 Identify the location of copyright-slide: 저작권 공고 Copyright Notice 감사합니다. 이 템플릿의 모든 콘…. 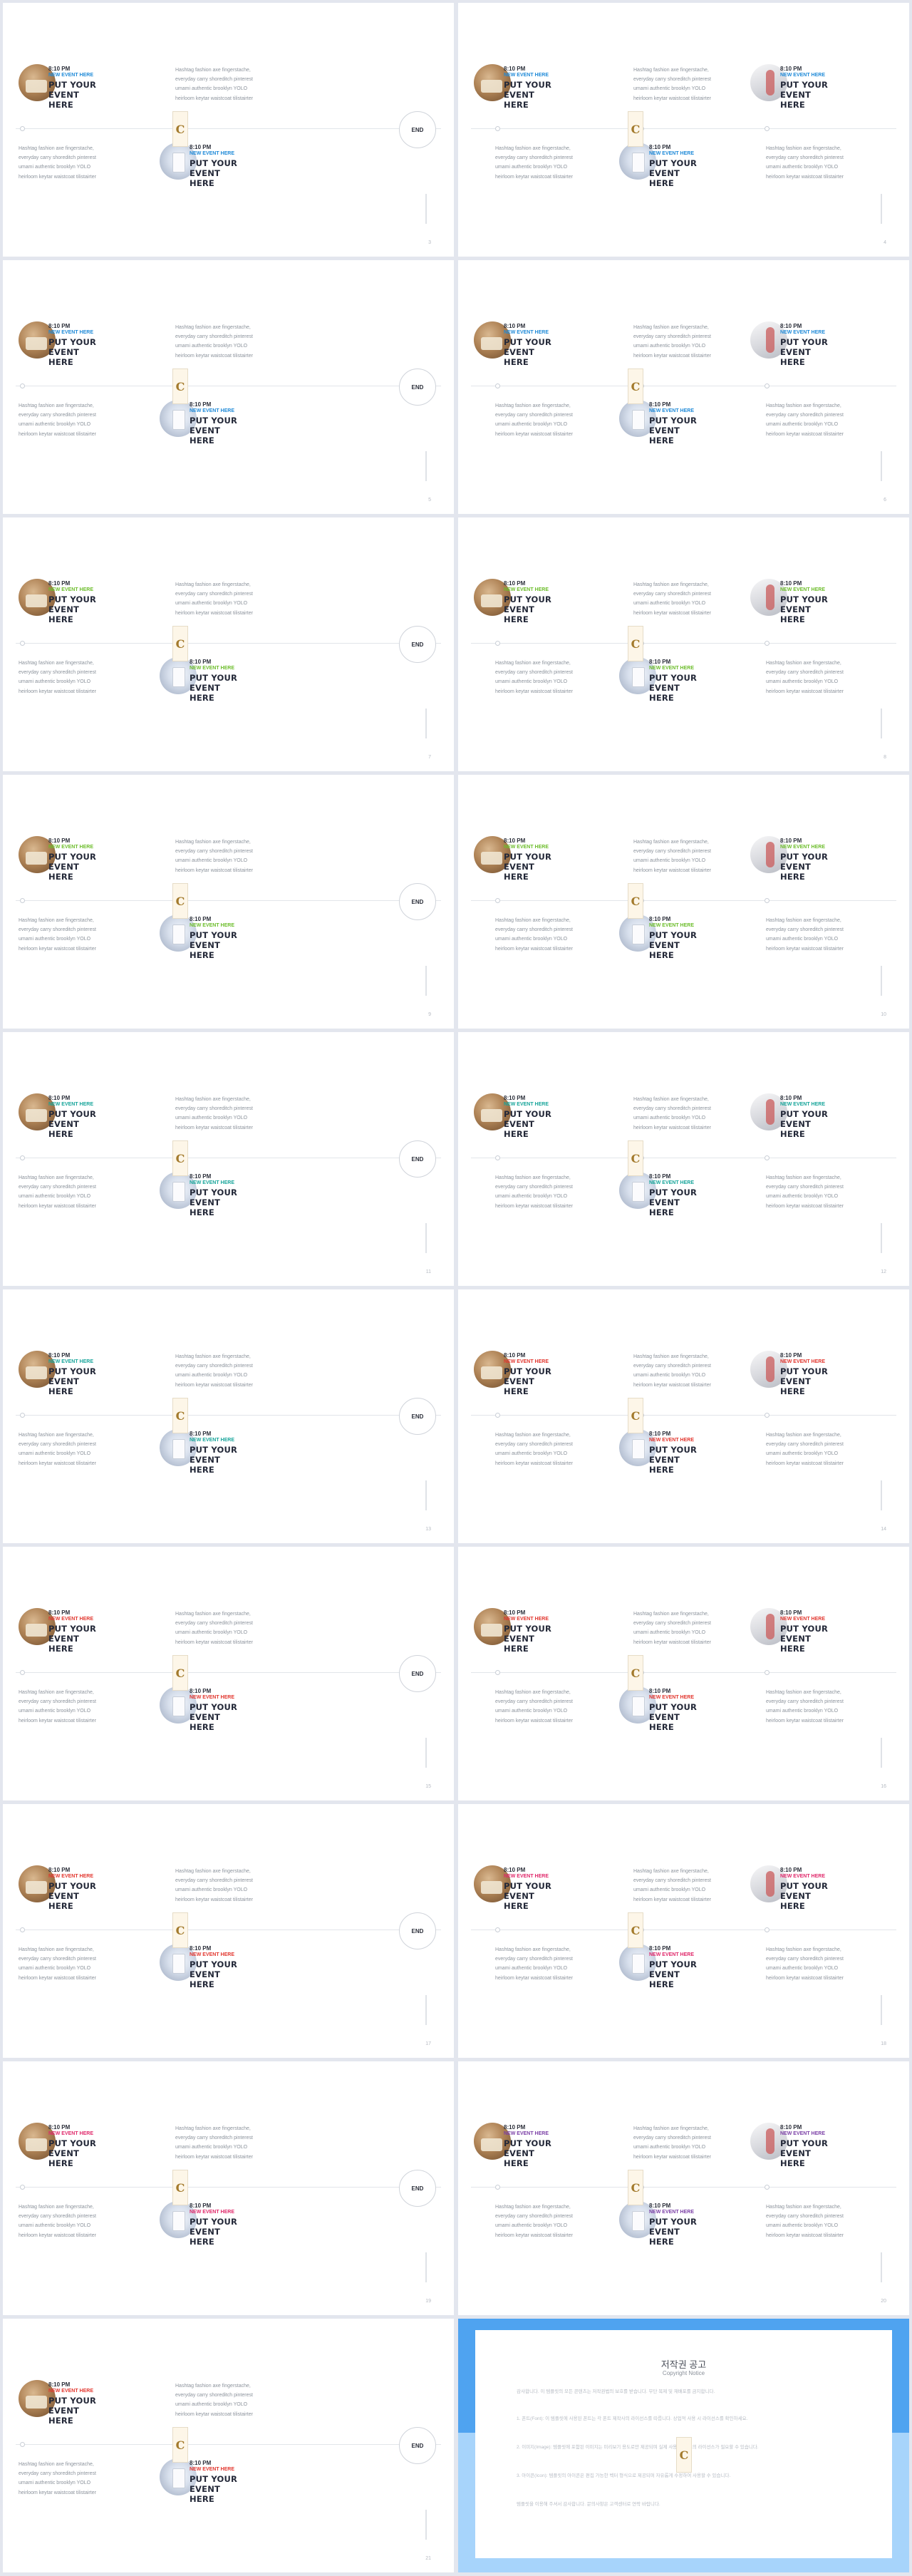
(683, 2445).